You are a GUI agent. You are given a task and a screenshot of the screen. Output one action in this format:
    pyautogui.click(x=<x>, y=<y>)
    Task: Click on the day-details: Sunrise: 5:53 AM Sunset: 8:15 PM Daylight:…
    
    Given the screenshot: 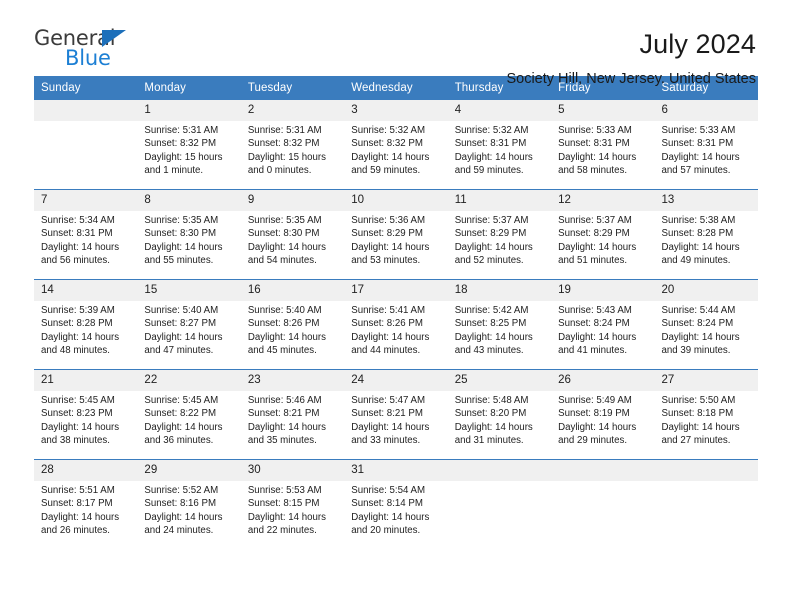 What is the action you would take?
    pyautogui.click(x=292, y=509)
    